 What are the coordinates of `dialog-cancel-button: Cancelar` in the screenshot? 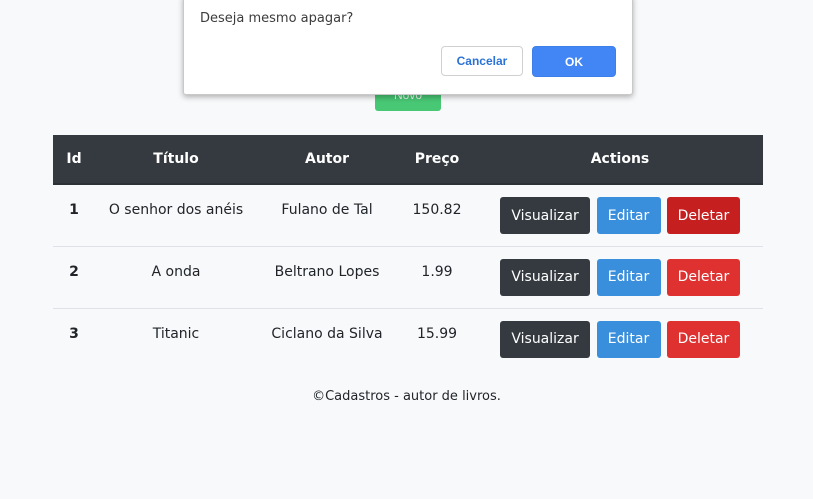 It's located at (482, 61).